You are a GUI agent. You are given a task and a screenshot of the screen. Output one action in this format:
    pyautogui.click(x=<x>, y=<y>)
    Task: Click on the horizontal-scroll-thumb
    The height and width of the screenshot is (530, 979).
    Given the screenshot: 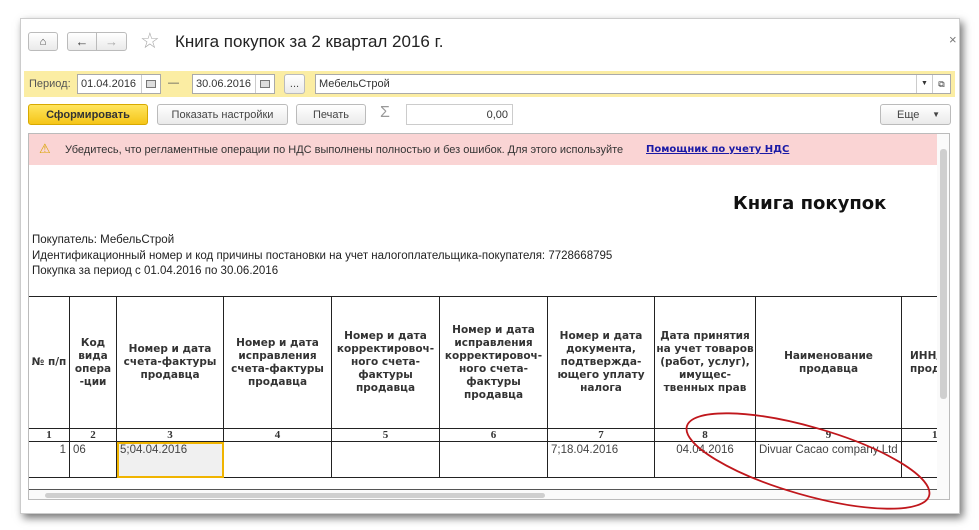 What is the action you would take?
    pyautogui.click(x=295, y=495)
    